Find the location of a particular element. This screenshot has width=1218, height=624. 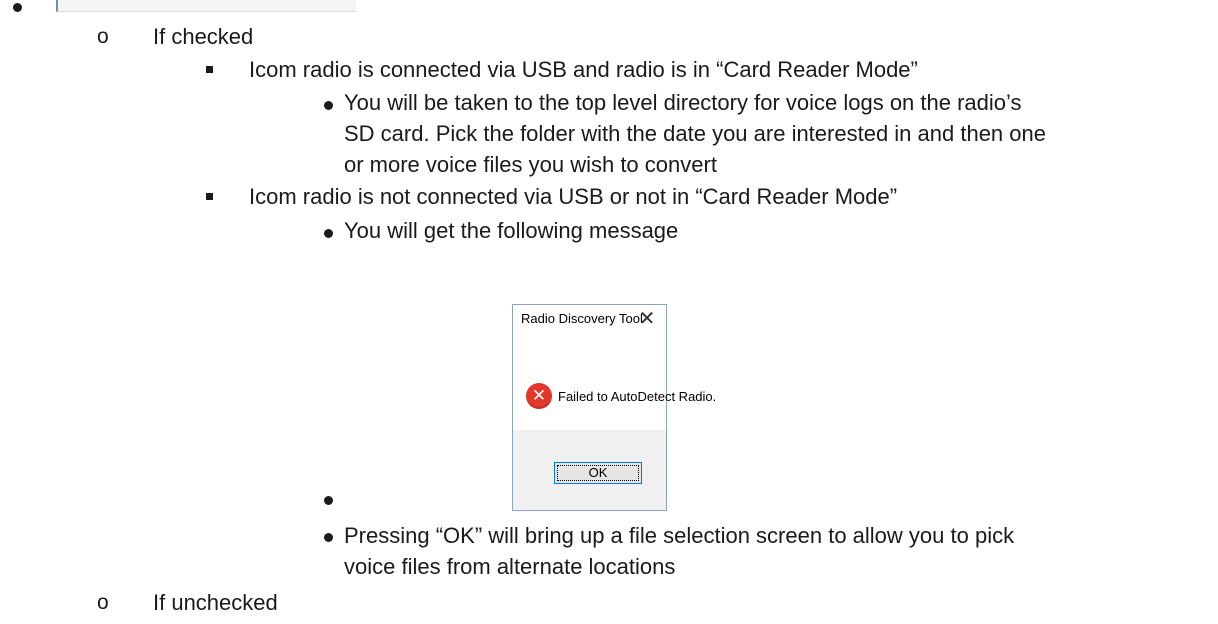

bullet-pressing-ok is located at coordinates (328, 537).